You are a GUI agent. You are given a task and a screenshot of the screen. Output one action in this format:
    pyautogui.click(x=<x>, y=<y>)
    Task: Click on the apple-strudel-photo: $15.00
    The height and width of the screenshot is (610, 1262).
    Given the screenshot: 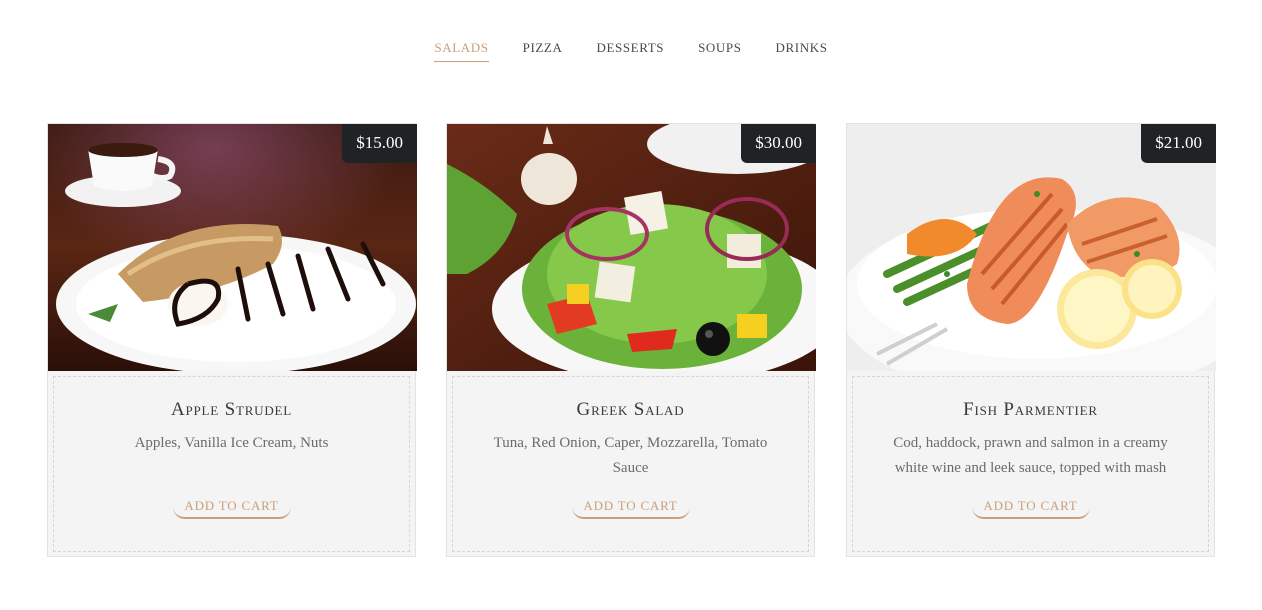 What is the action you would take?
    pyautogui.click(x=232, y=247)
    